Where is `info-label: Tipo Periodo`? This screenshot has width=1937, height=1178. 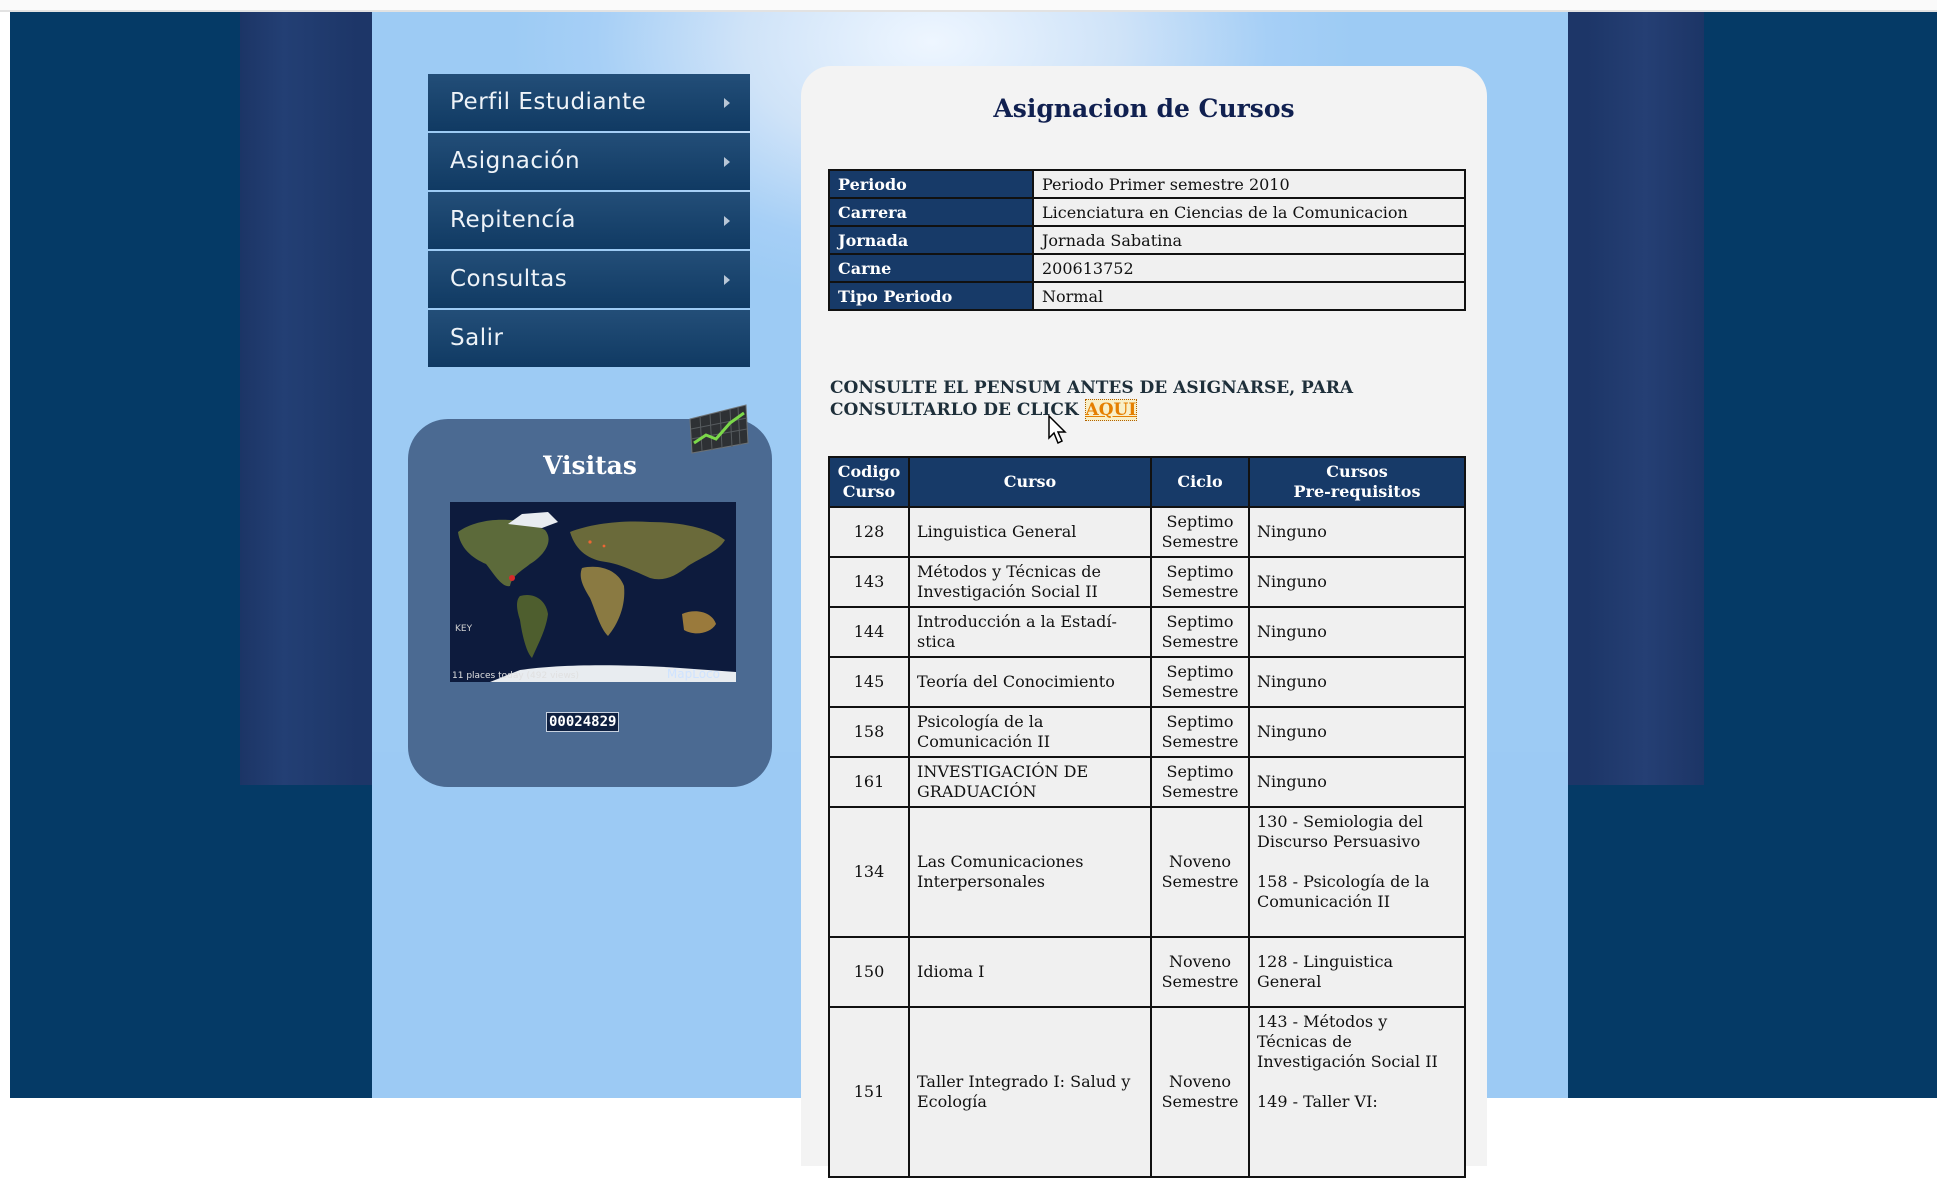
info-label: Tipo Periodo is located at coordinates (931, 296).